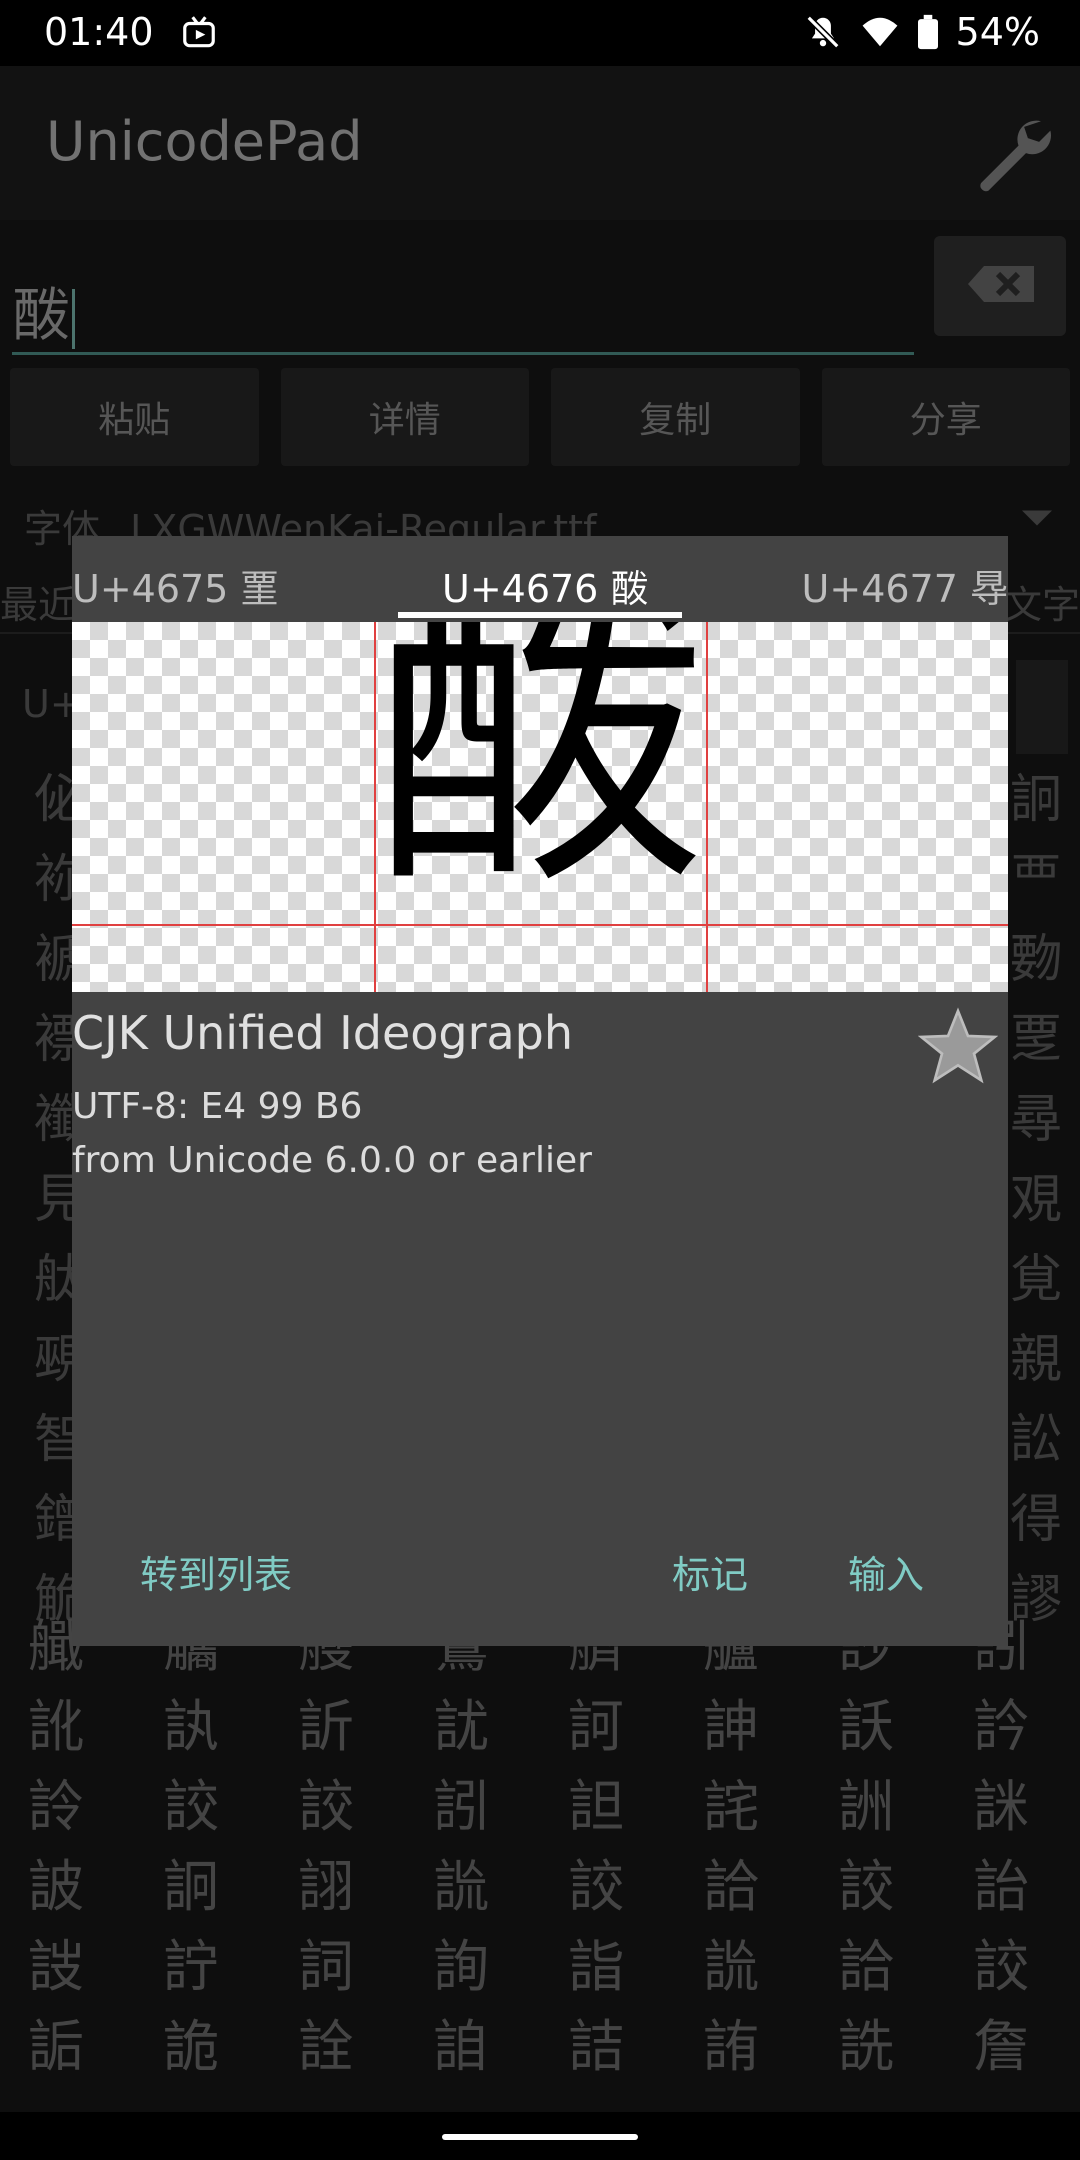 Image resolution: width=1080 pixels, height=2160 pixels. Describe the element at coordinates (545, 585) in the screenshot. I see `tab-current-char: U+4676 酦` at that location.